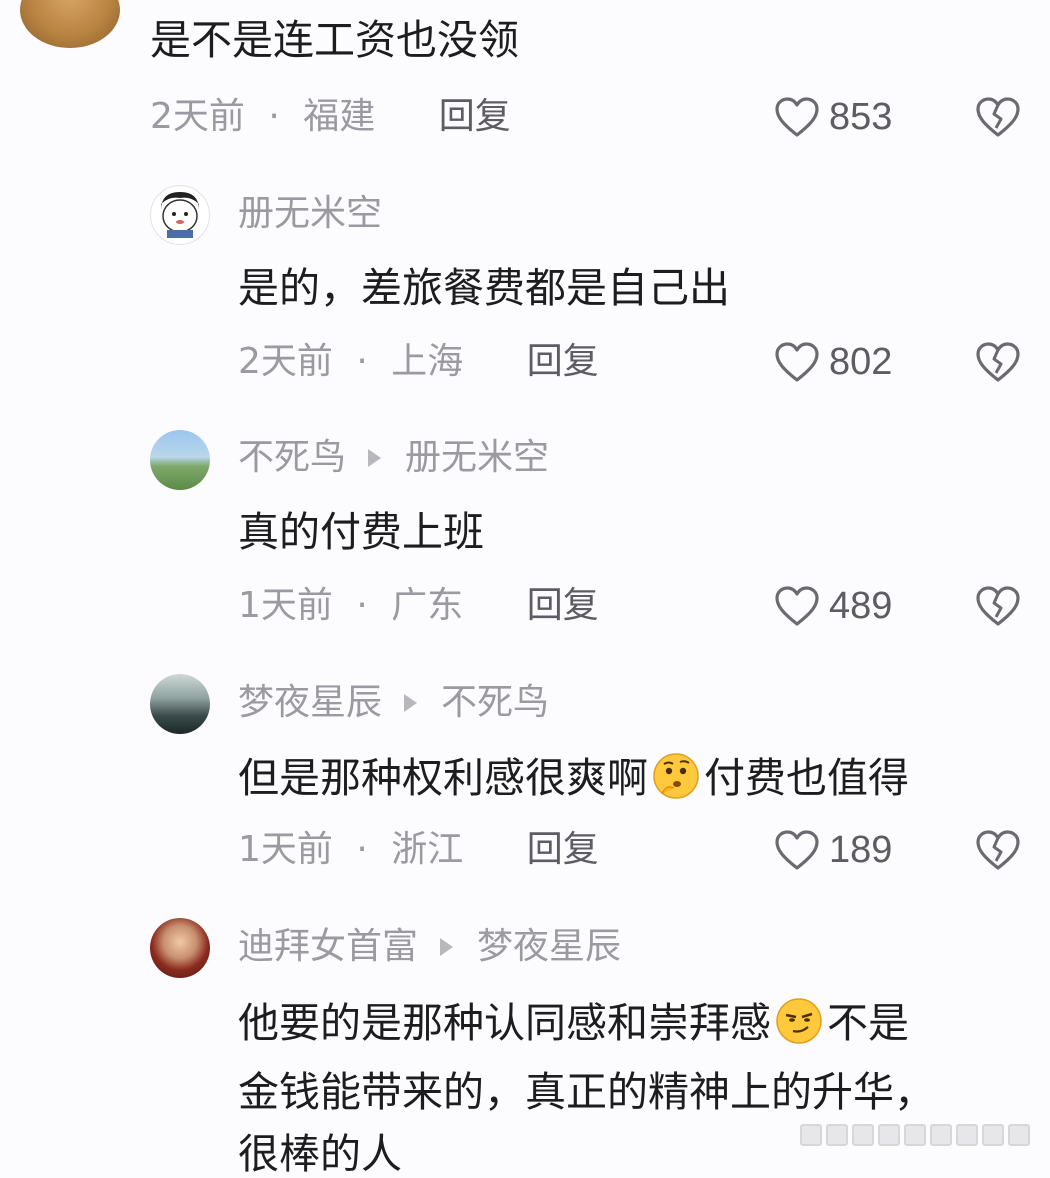 The width and height of the screenshot is (1050, 1178). Describe the element at coordinates (339, 116) in the screenshot. I see `comment-location: 福建` at that location.